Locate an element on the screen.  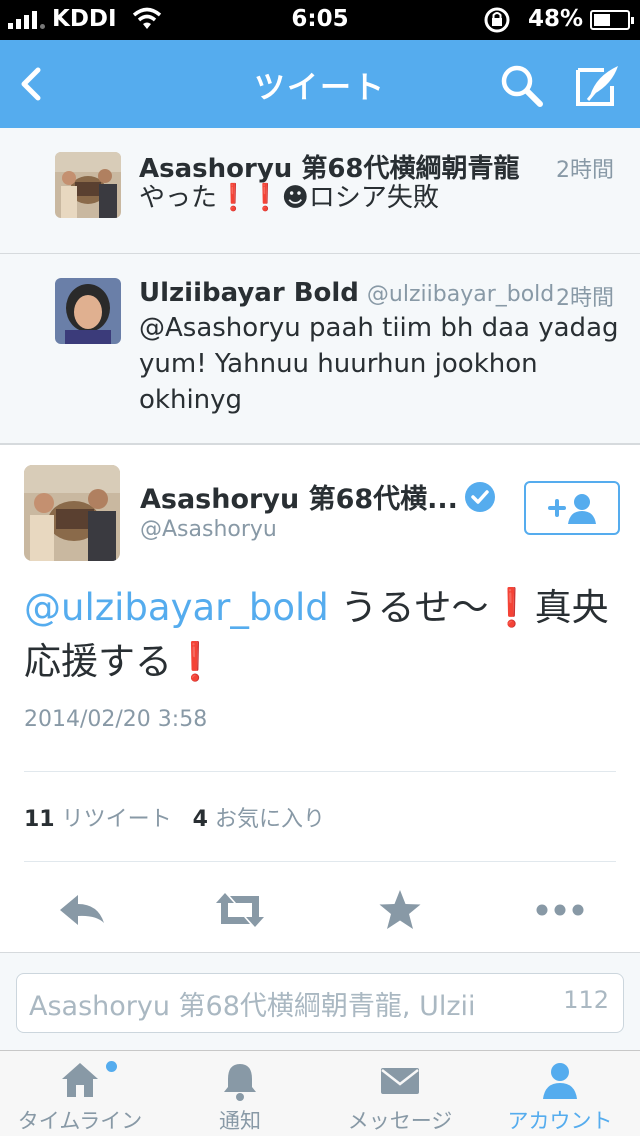
tweet-stats: 11 リツイート 4 お気に入り is located at coordinates (174, 817).